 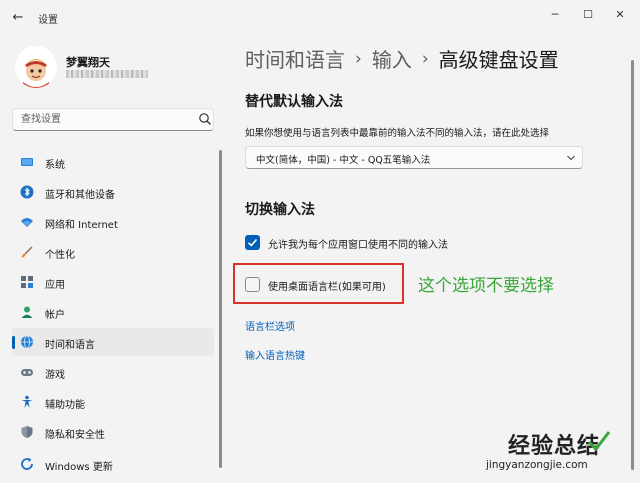 I want to click on nav-label: 游戏, so click(x=55, y=375).